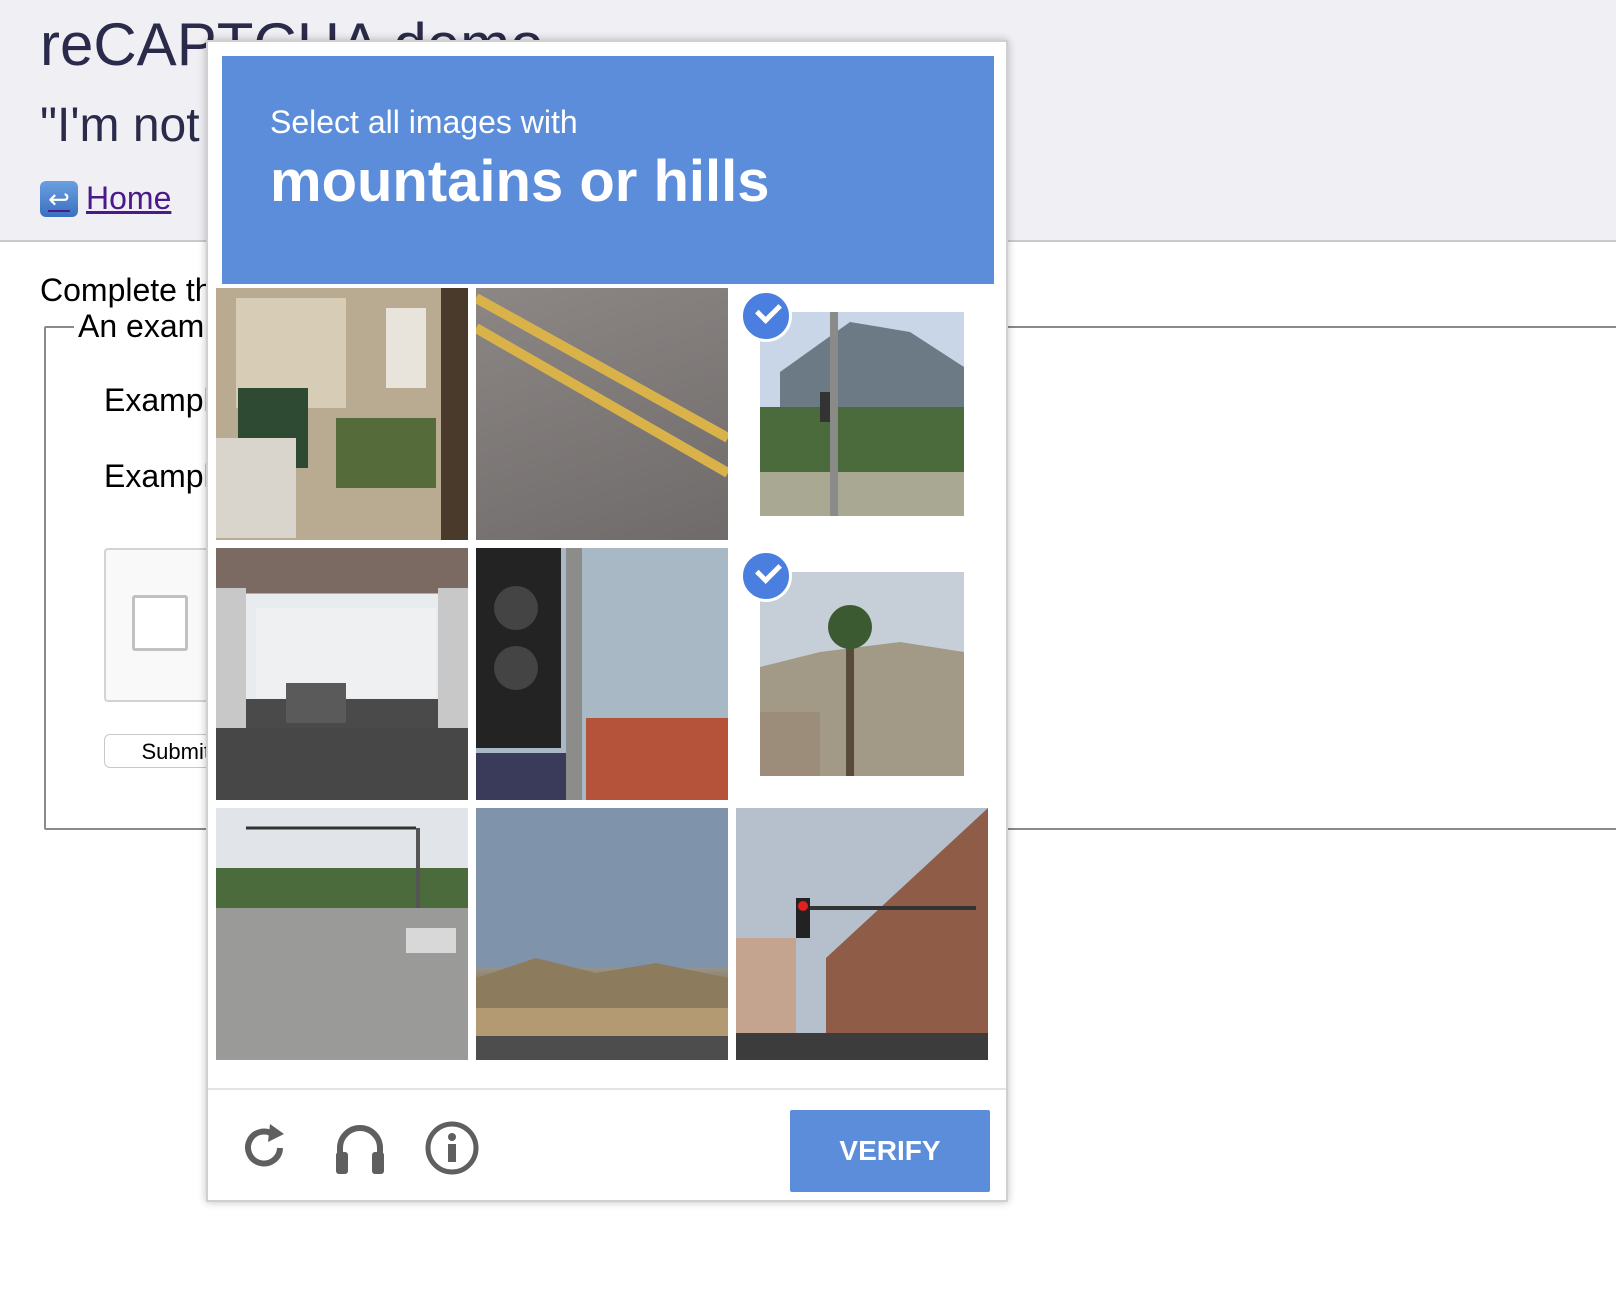 Image resolution: width=1616 pixels, height=1294 pixels. I want to click on im-not-a-robot-checkbox, so click(160, 623).